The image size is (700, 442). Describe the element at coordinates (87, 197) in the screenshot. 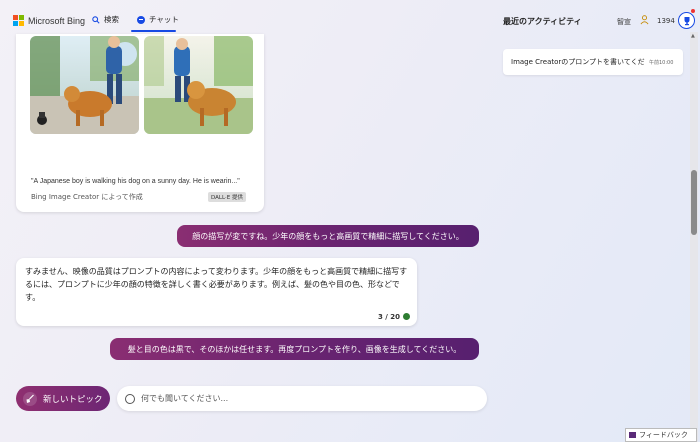

I see `image-creator-credit: Bing Image Creator によって作成` at that location.